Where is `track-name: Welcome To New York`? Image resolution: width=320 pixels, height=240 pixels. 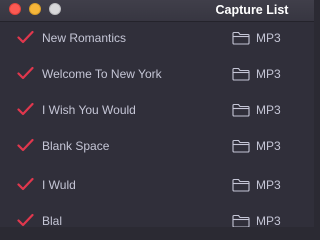 track-name: Welcome To New York is located at coordinates (102, 74).